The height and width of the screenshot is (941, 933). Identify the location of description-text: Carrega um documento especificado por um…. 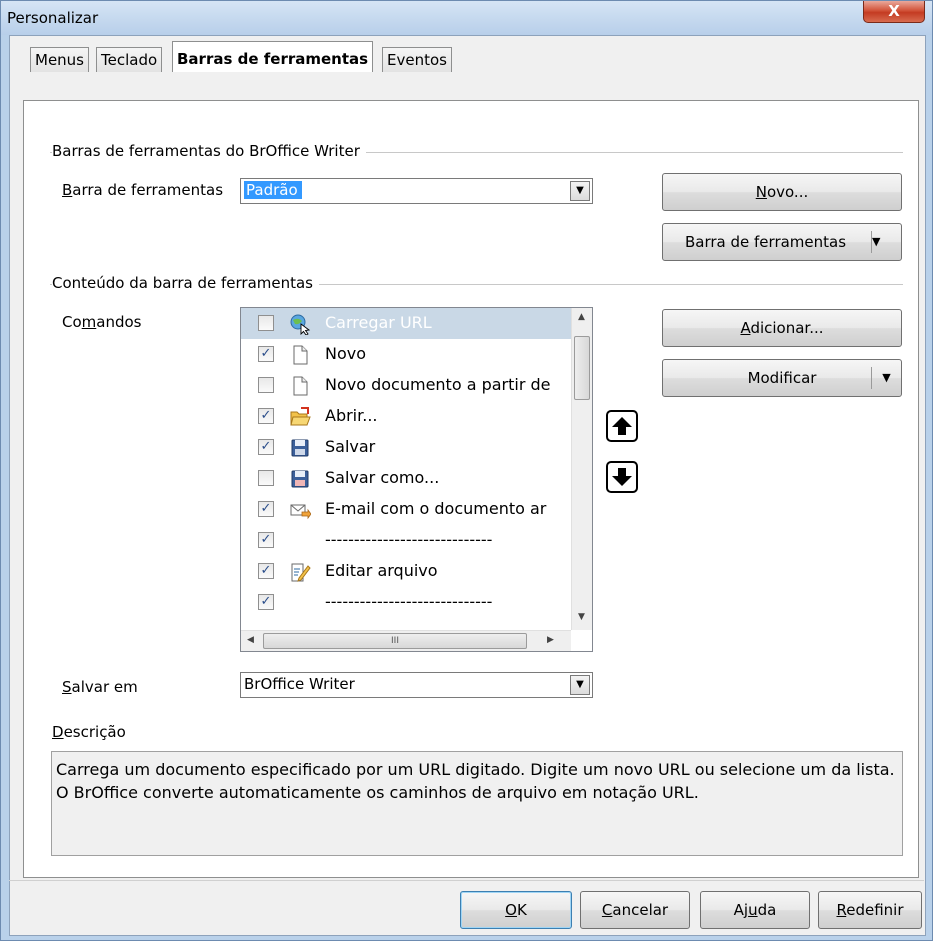
(477, 803).